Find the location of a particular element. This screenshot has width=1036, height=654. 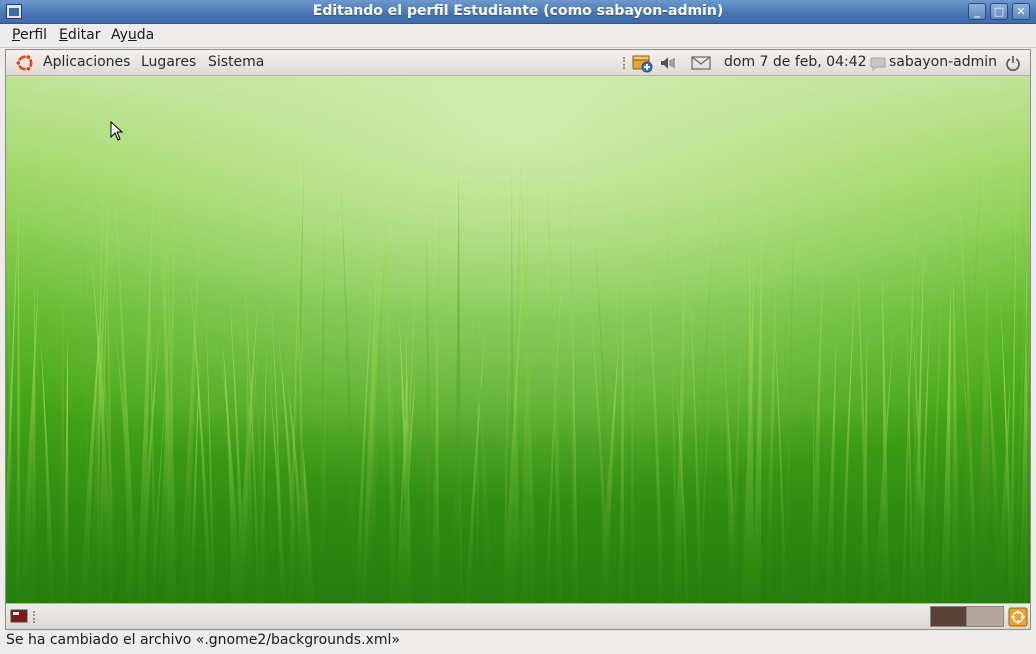

power-icon is located at coordinates (1013, 63).